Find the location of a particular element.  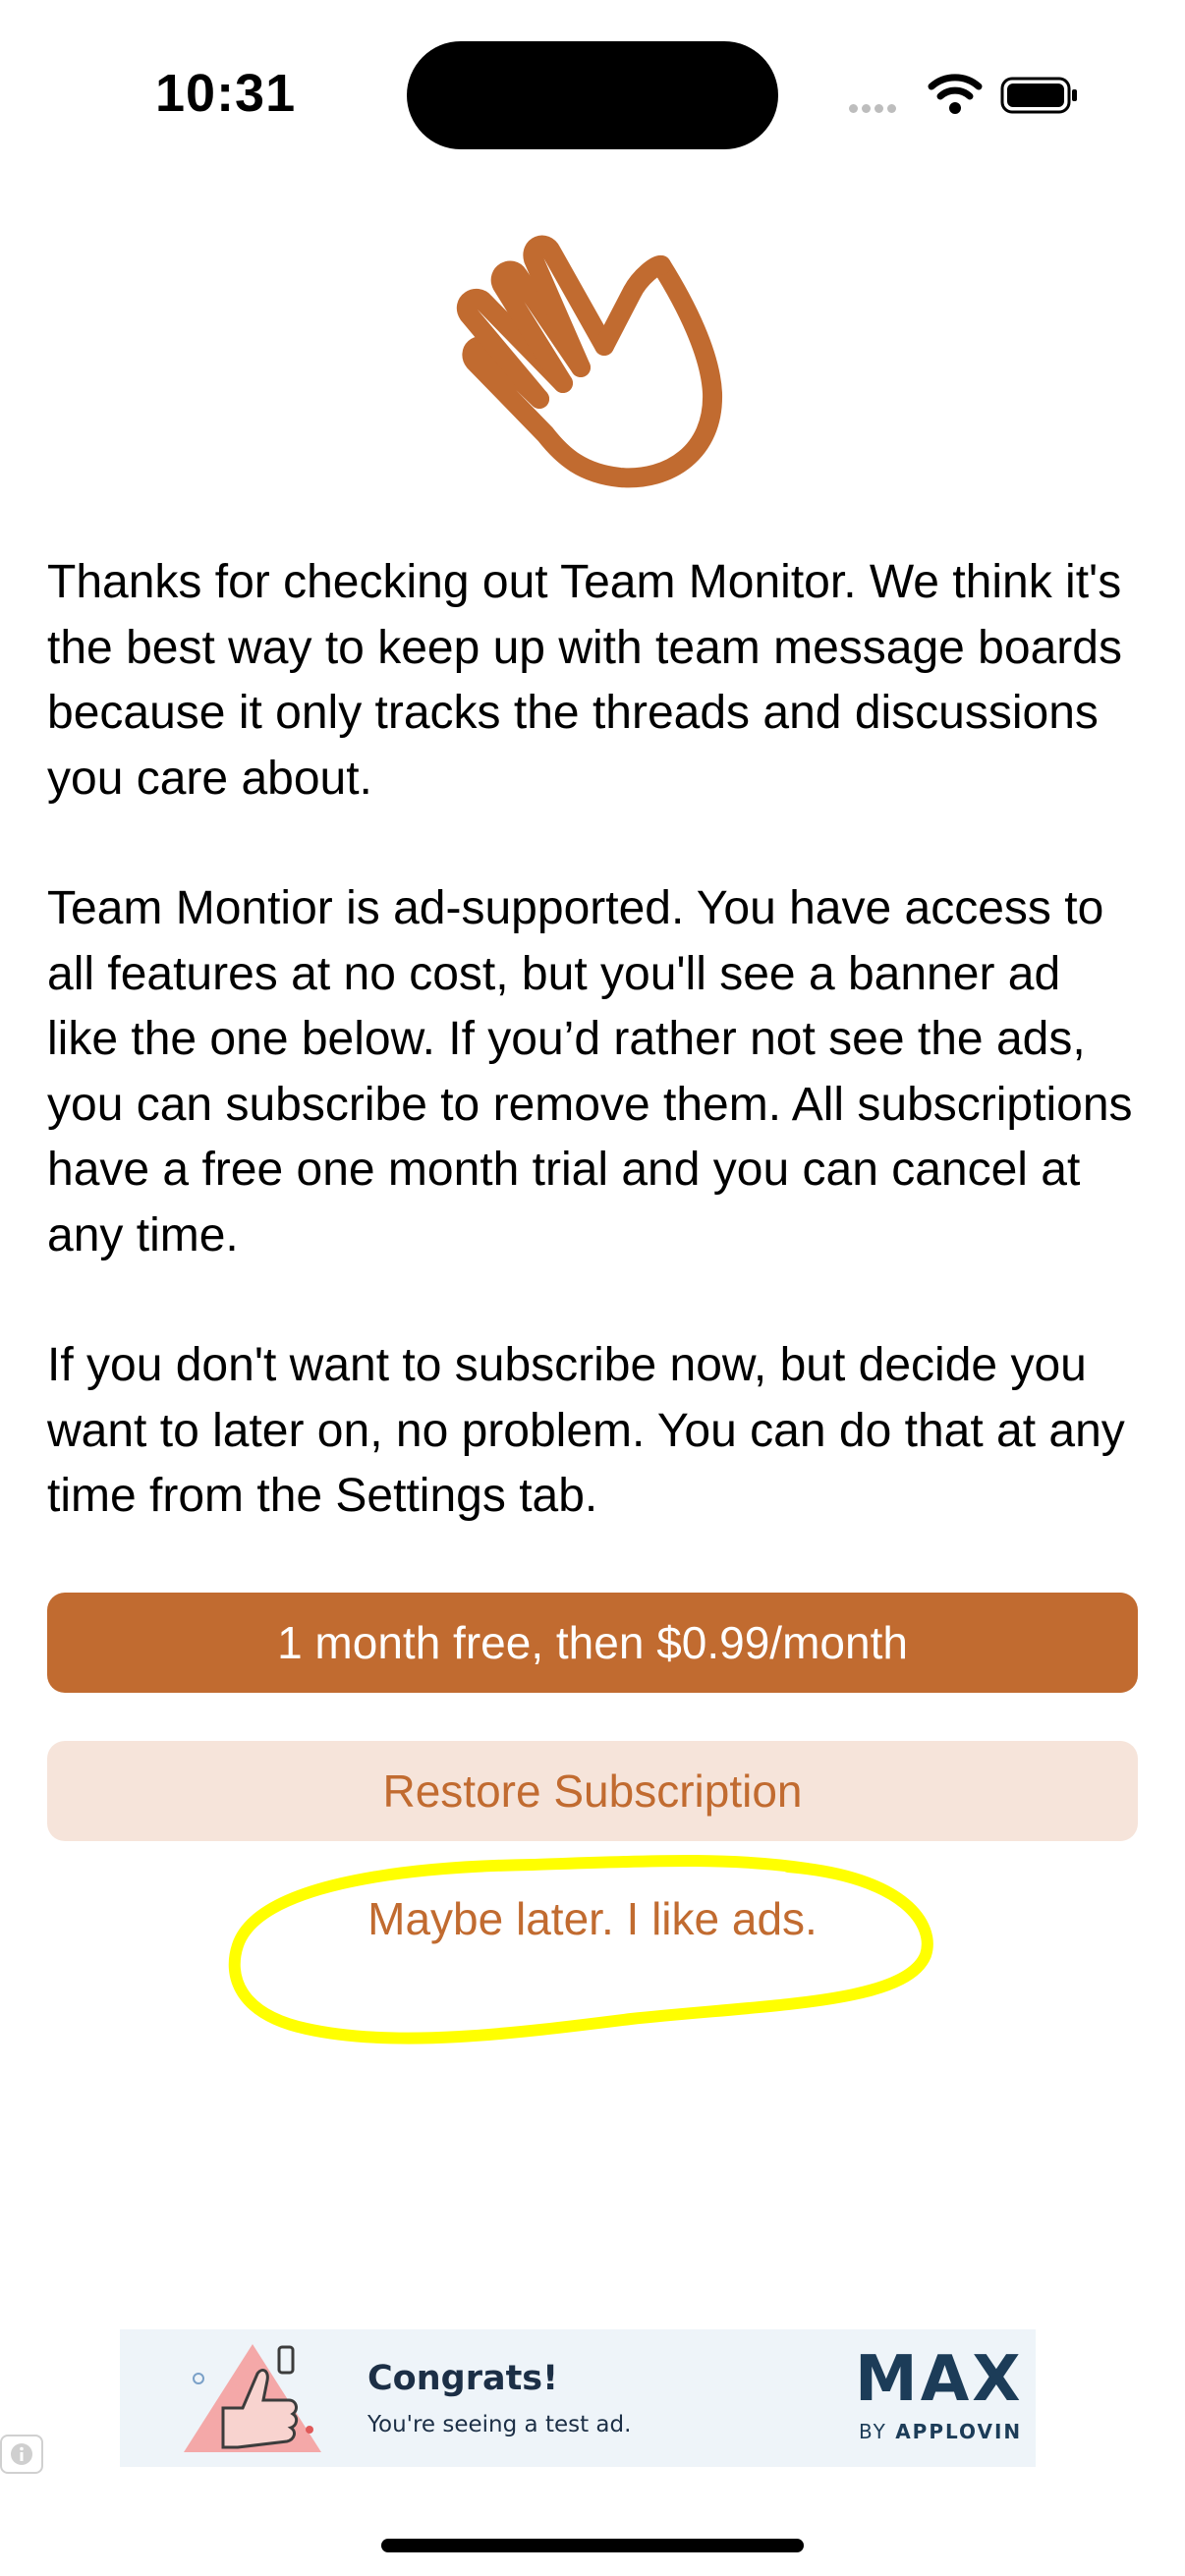

subscribe-button: 1 month free, then $0.99/month is located at coordinates (592, 1643).